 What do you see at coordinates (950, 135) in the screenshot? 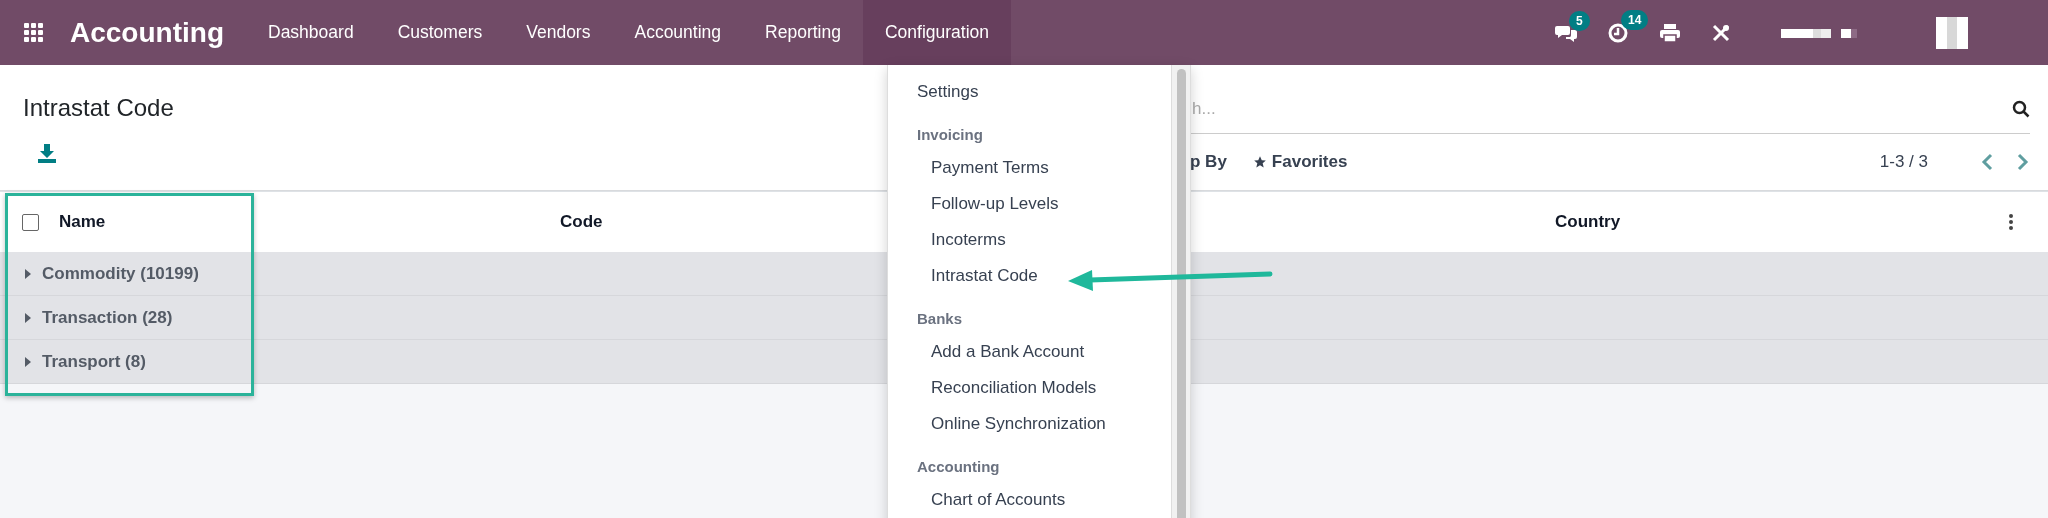
I see `menu-section-header: Invoicing` at bounding box center [950, 135].